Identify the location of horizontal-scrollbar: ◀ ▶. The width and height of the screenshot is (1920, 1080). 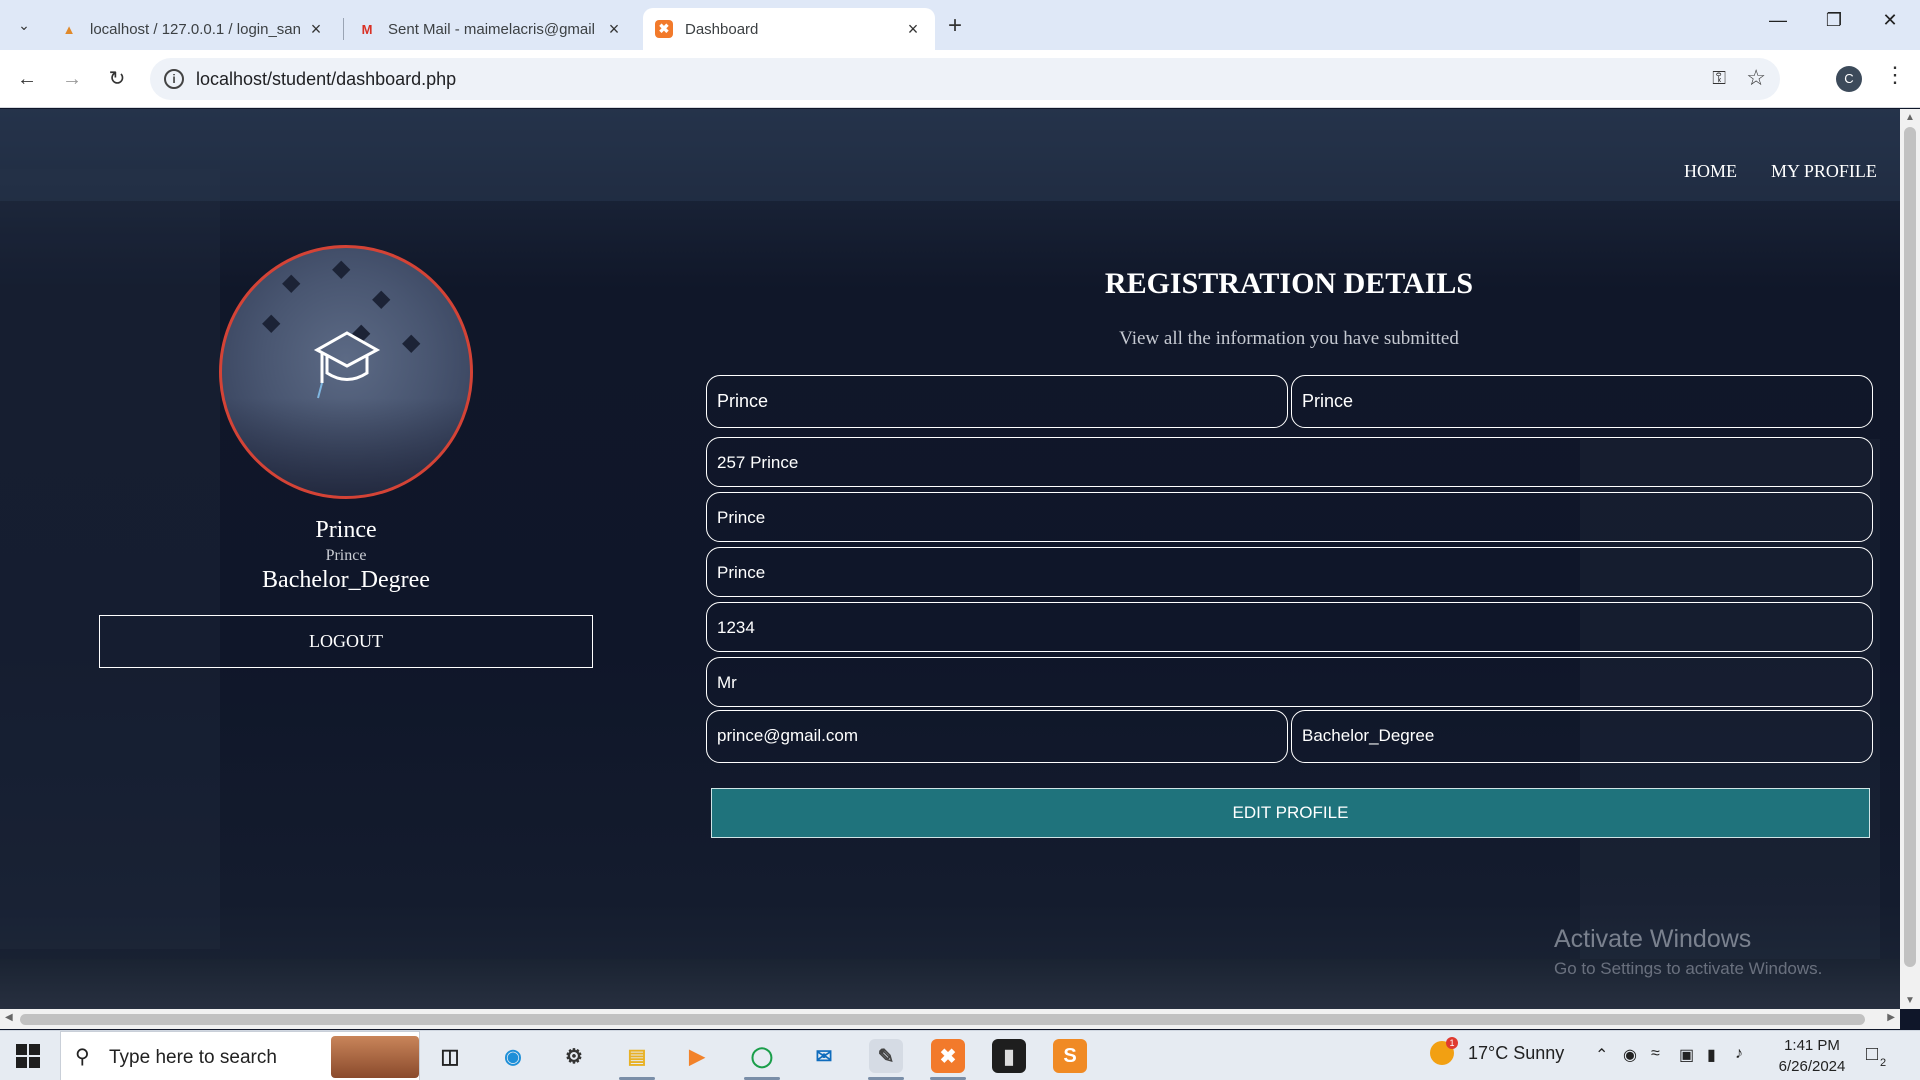
(950, 1019).